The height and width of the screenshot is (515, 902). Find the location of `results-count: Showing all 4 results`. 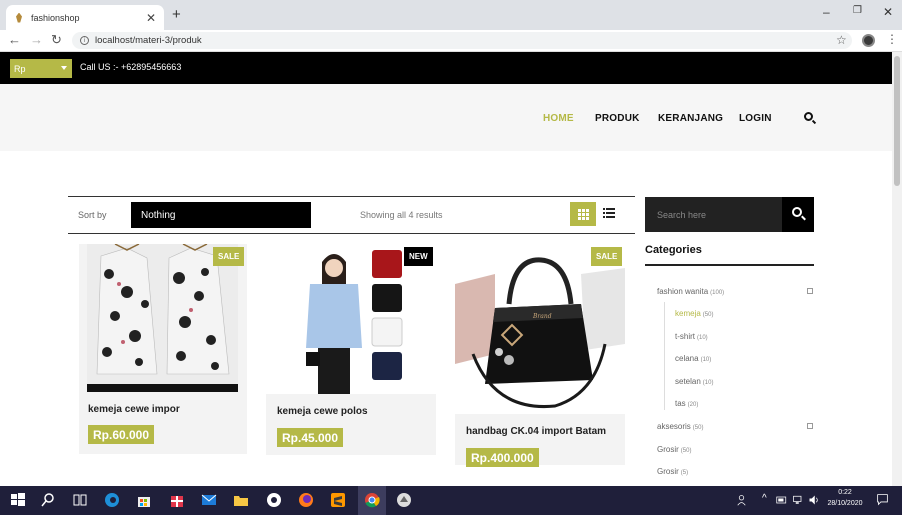

results-count: Showing all 4 results is located at coordinates (401, 215).